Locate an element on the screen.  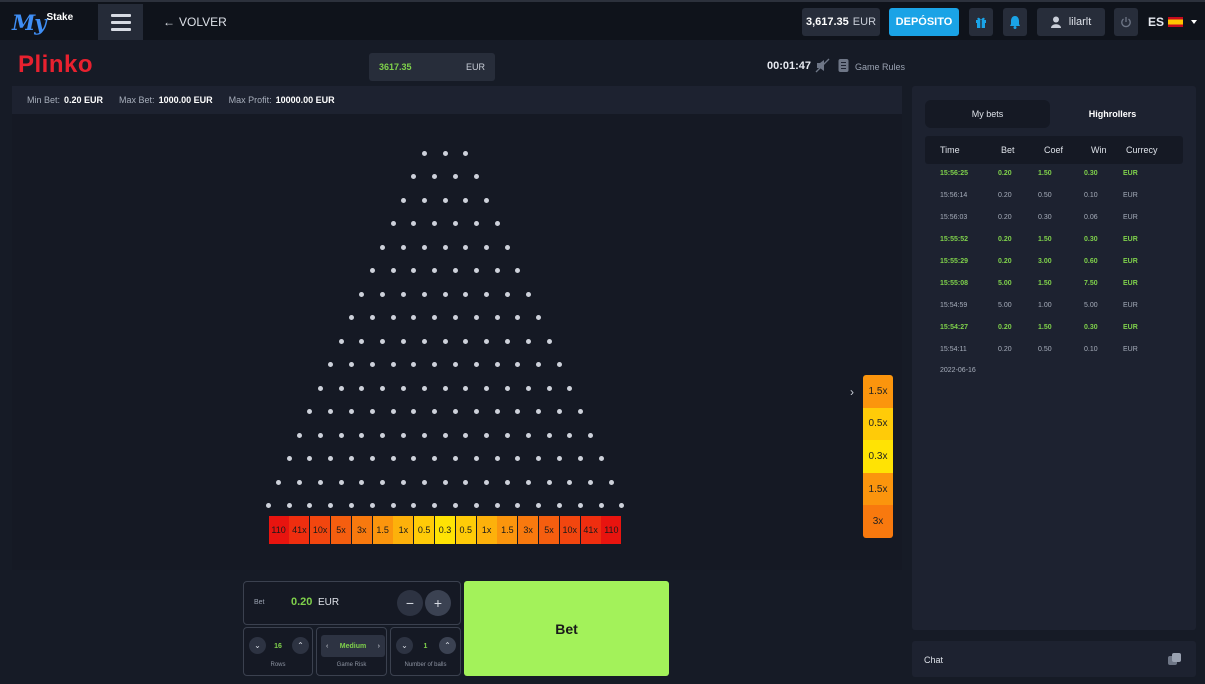
bet-cell-time: 15:54:11 is located at coordinates (953, 349).